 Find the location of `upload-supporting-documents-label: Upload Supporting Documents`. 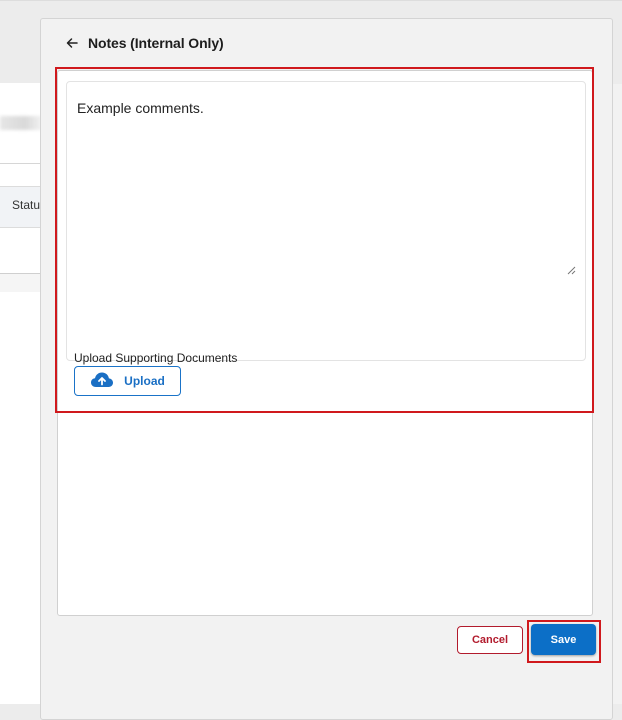

upload-supporting-documents-label: Upload Supporting Documents is located at coordinates (156, 358).